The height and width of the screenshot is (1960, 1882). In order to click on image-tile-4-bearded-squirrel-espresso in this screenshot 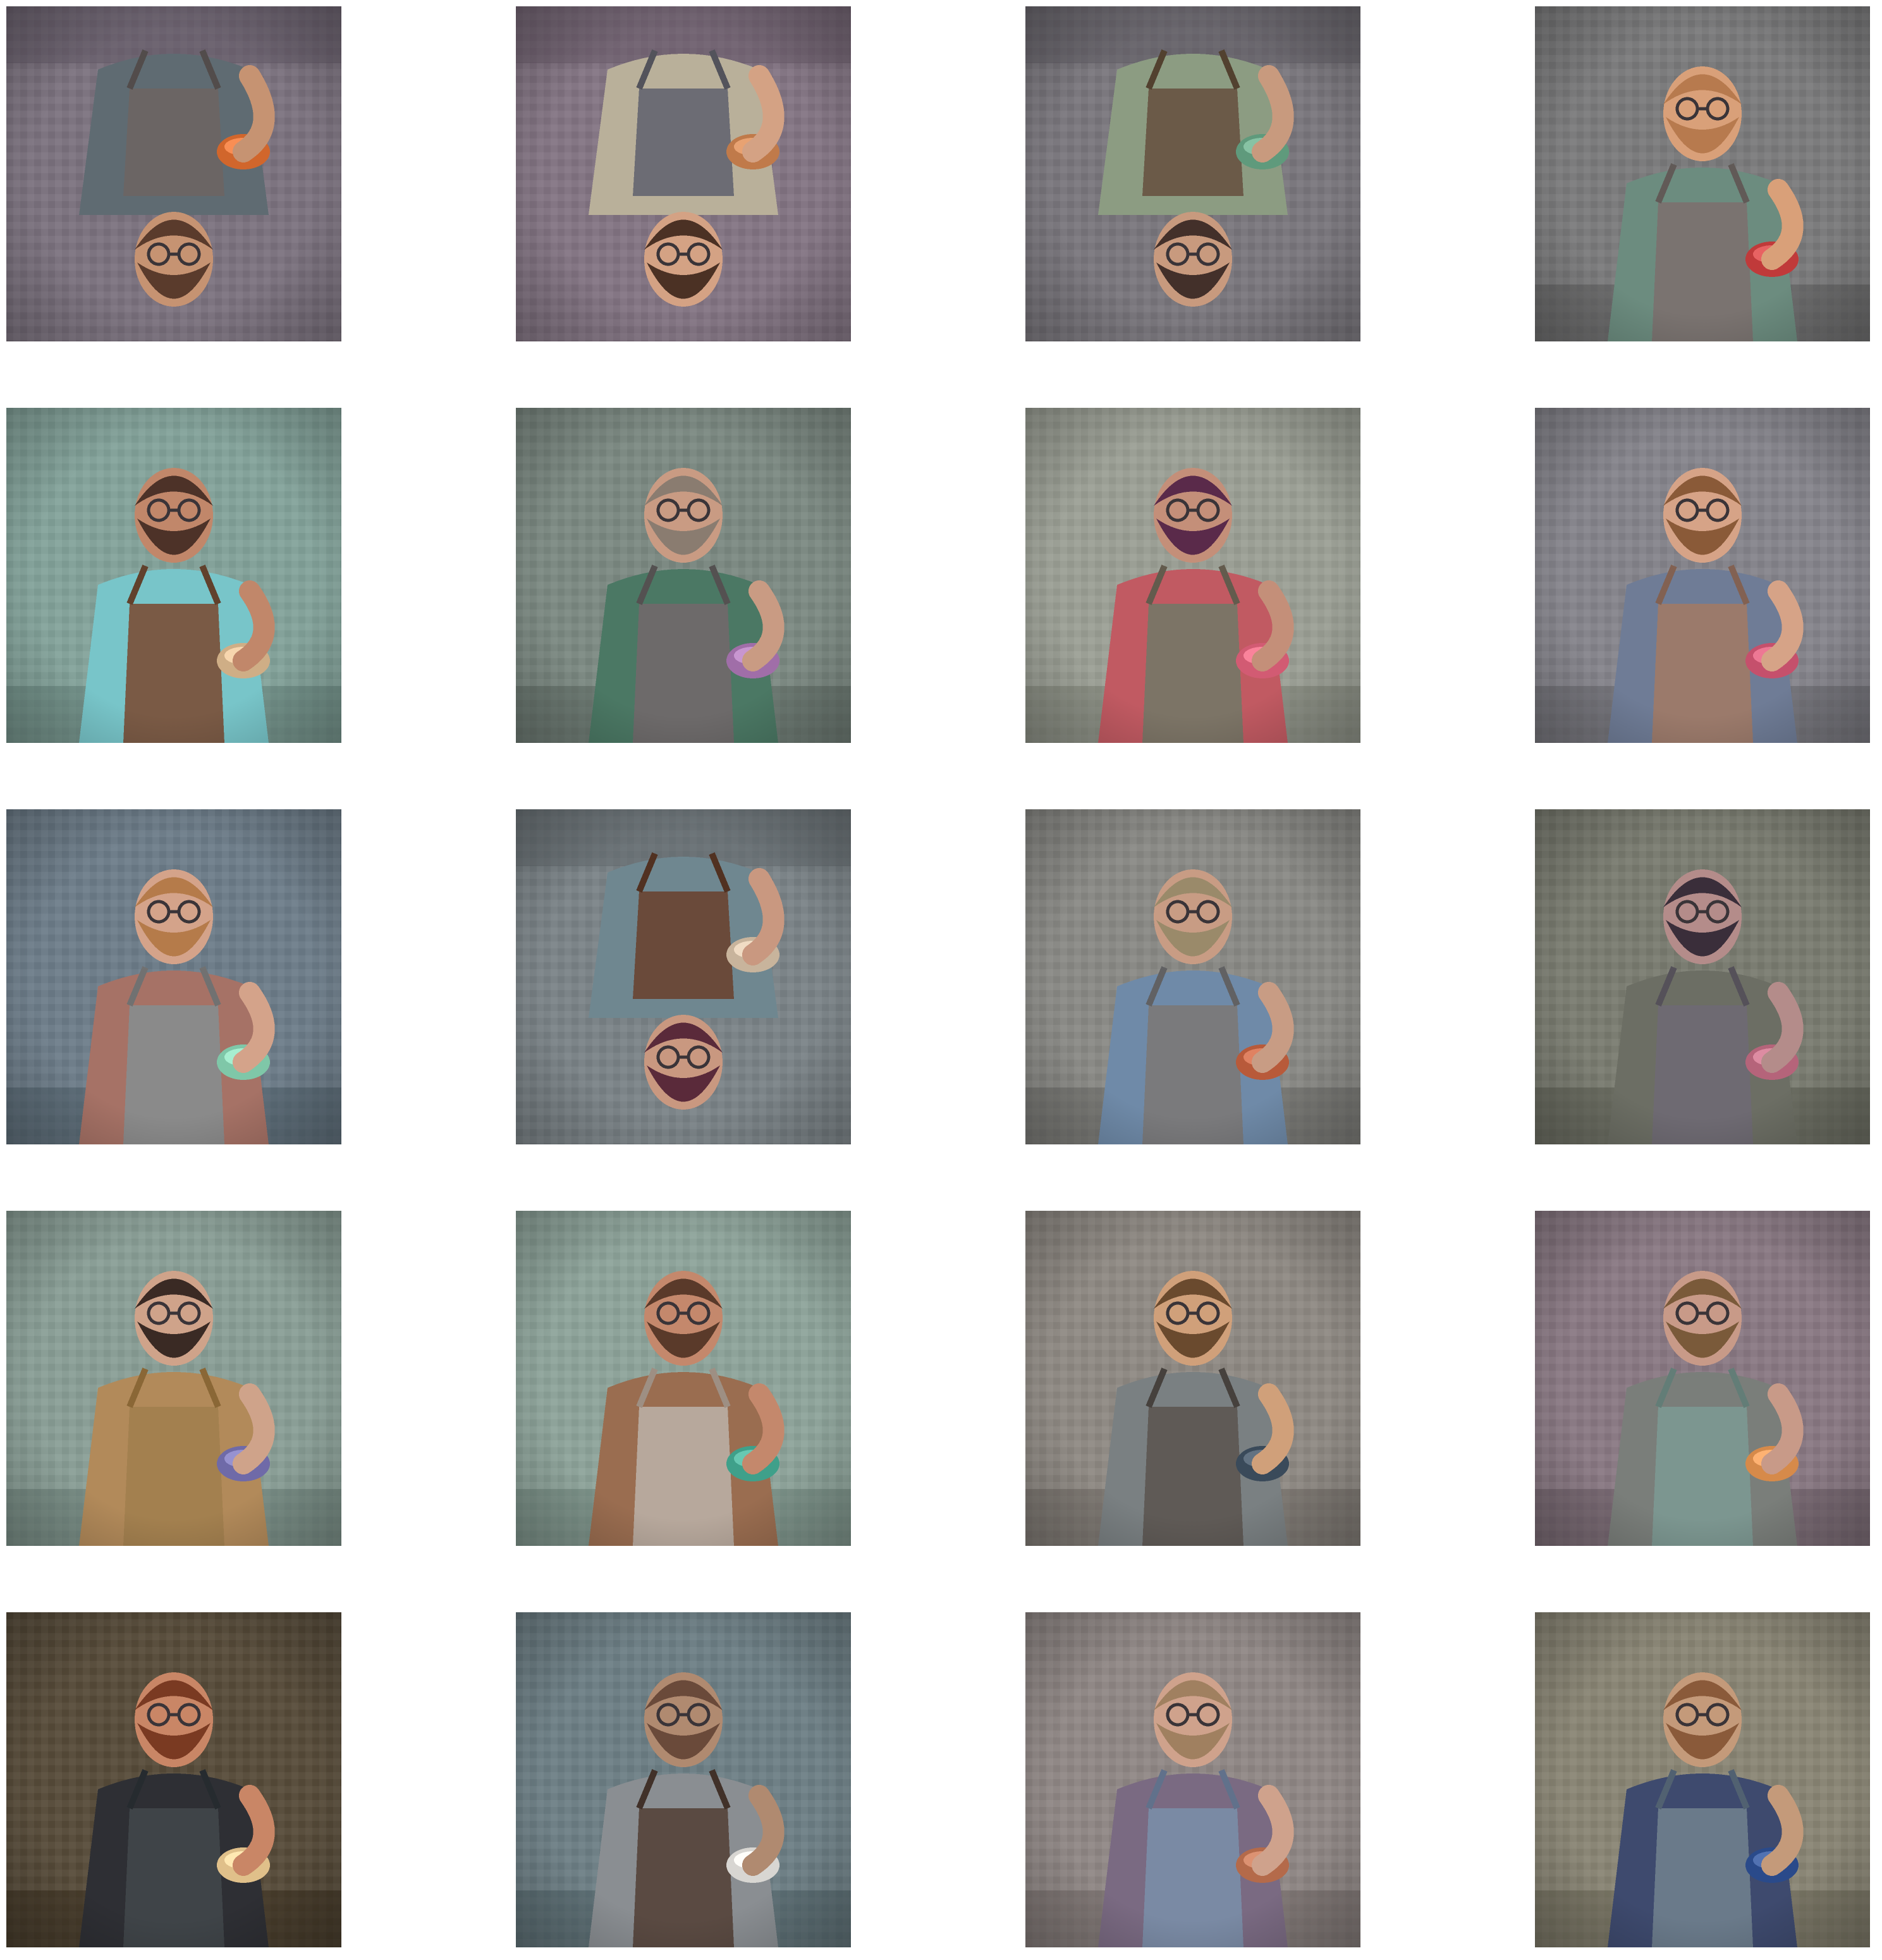, I will do `click(1703, 173)`.